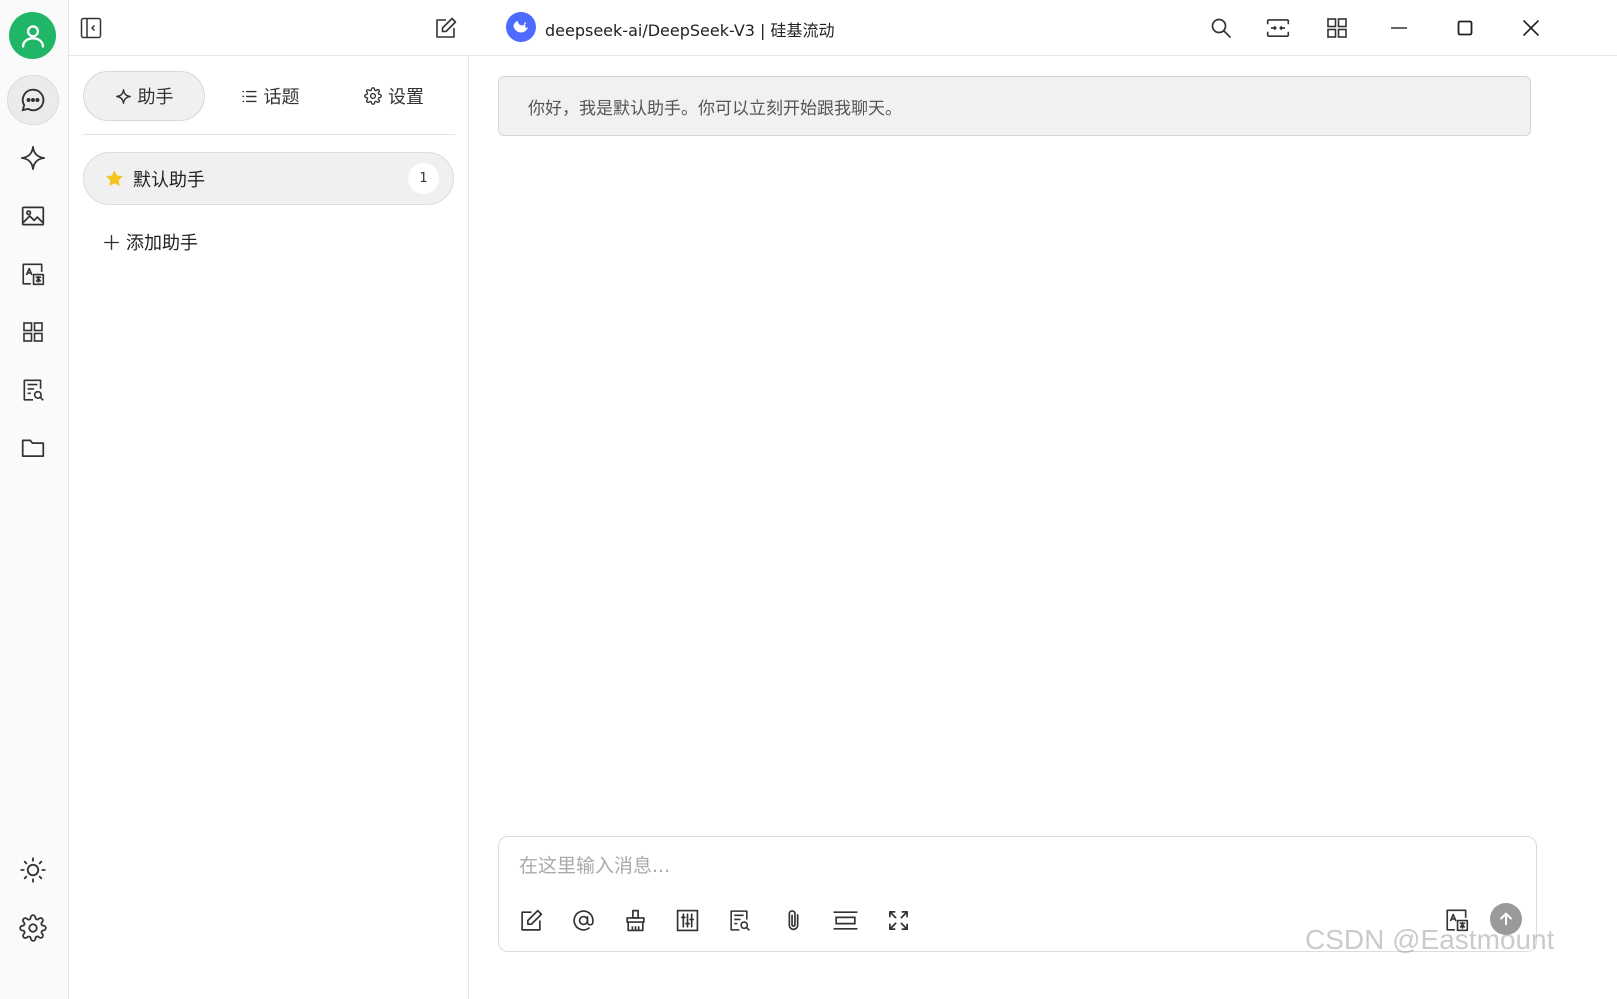  Describe the element at coordinates (155, 97) in the screenshot. I see `tab-assistants-label: 助手` at that location.